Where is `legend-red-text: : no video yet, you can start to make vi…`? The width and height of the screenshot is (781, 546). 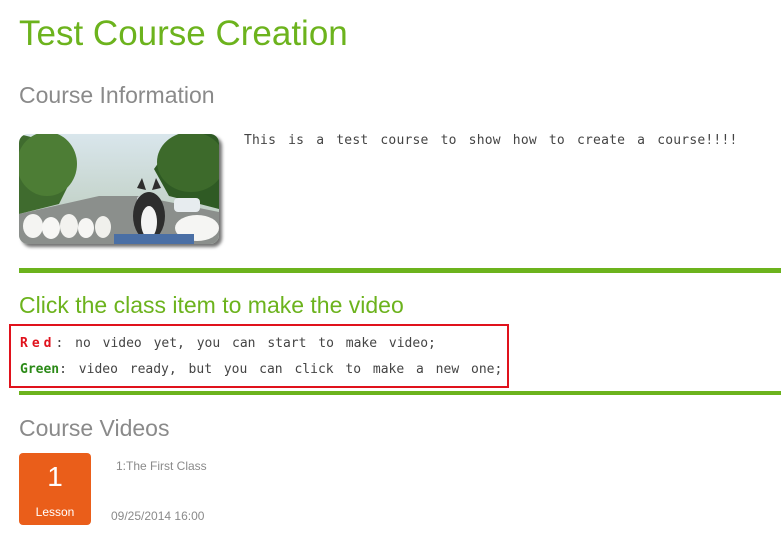 legend-red-text: : no video yet, you can start to make vi… is located at coordinates (245, 343).